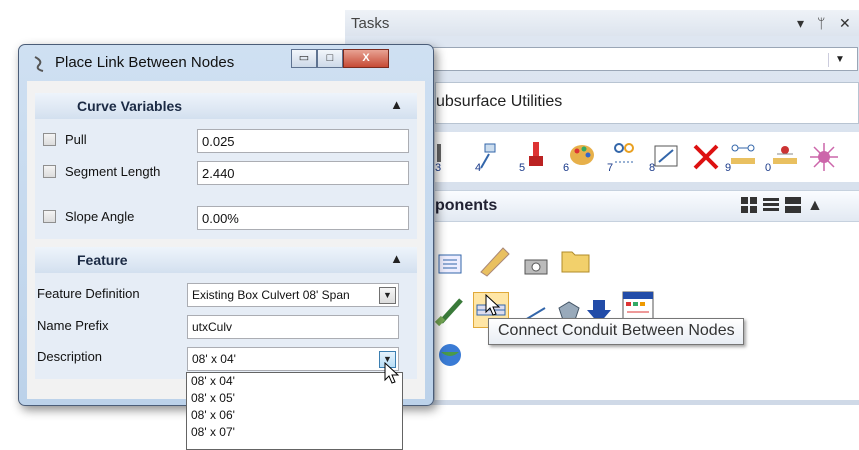 This screenshot has width=859, height=450. What do you see at coordinates (499, 101) in the screenshot?
I see `subsurface-utilities-label: ubsurface Utilities` at bounding box center [499, 101].